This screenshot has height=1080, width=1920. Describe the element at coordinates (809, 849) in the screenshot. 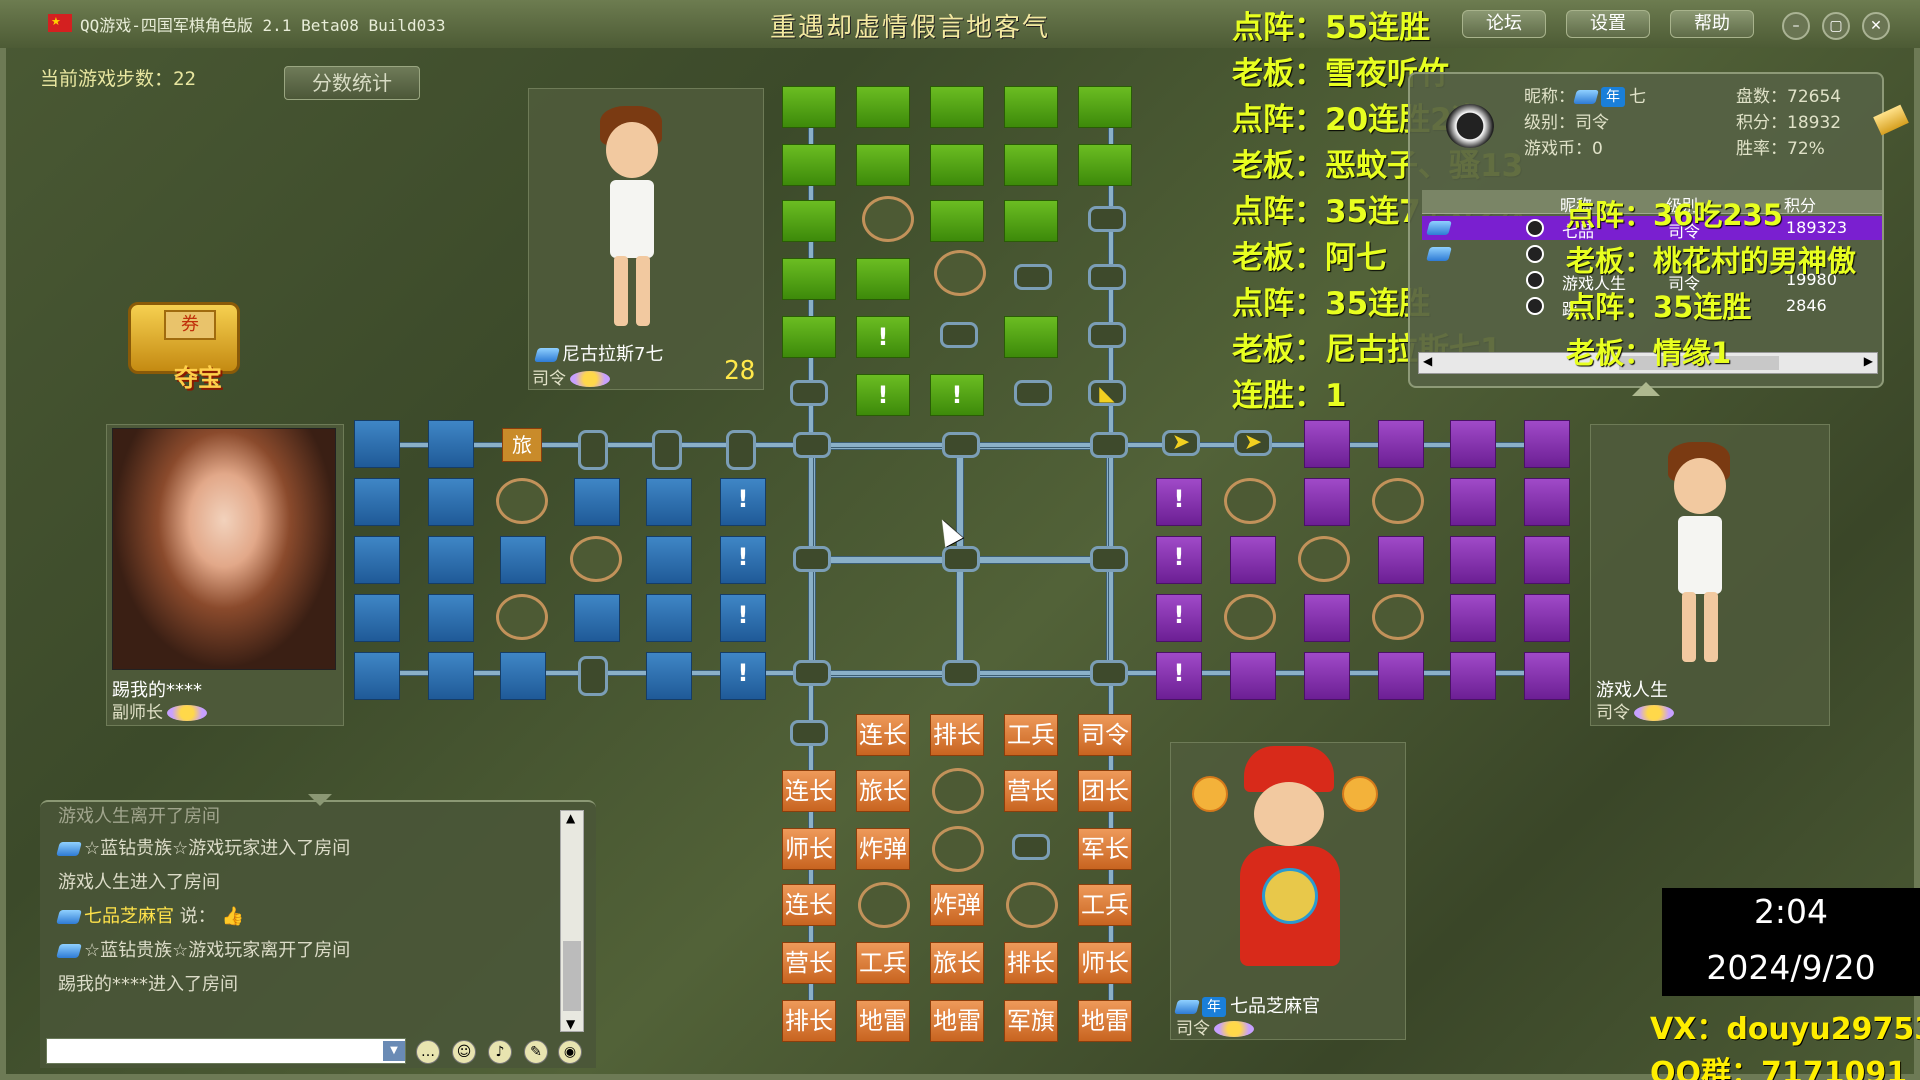

I see `own-piece: 师长` at that location.